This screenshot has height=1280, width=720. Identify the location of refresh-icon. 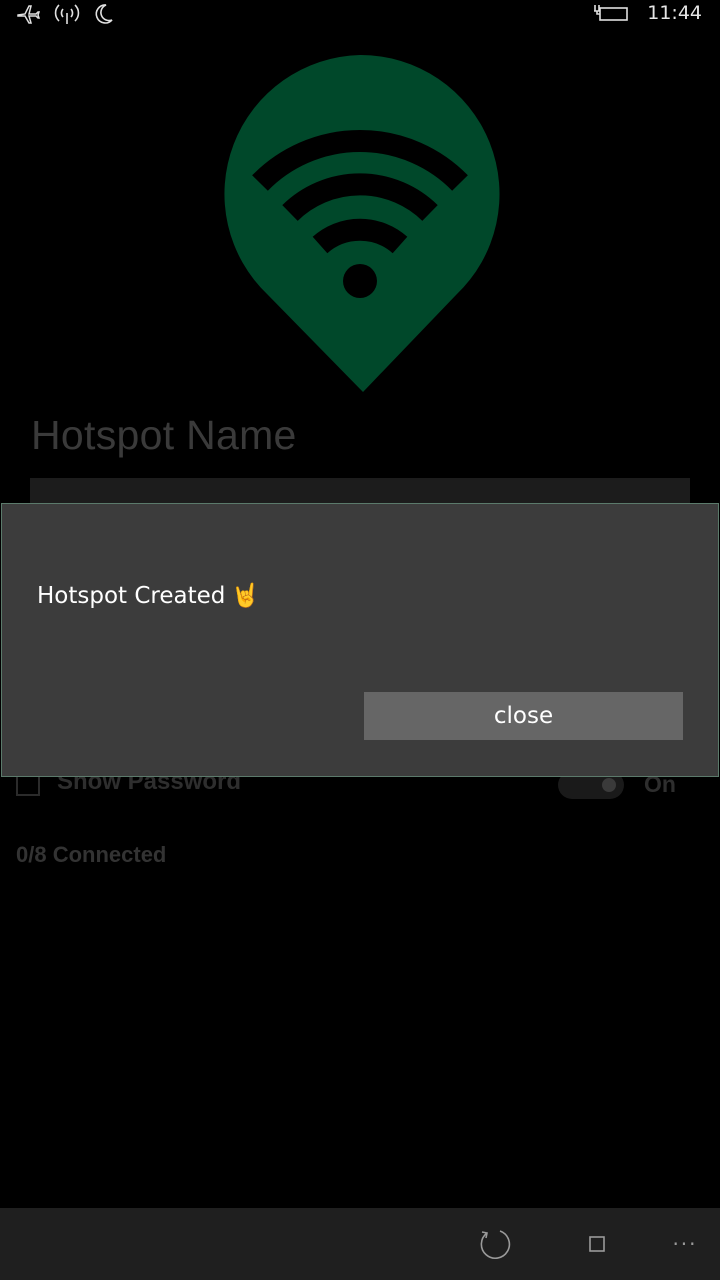
(495, 1244).